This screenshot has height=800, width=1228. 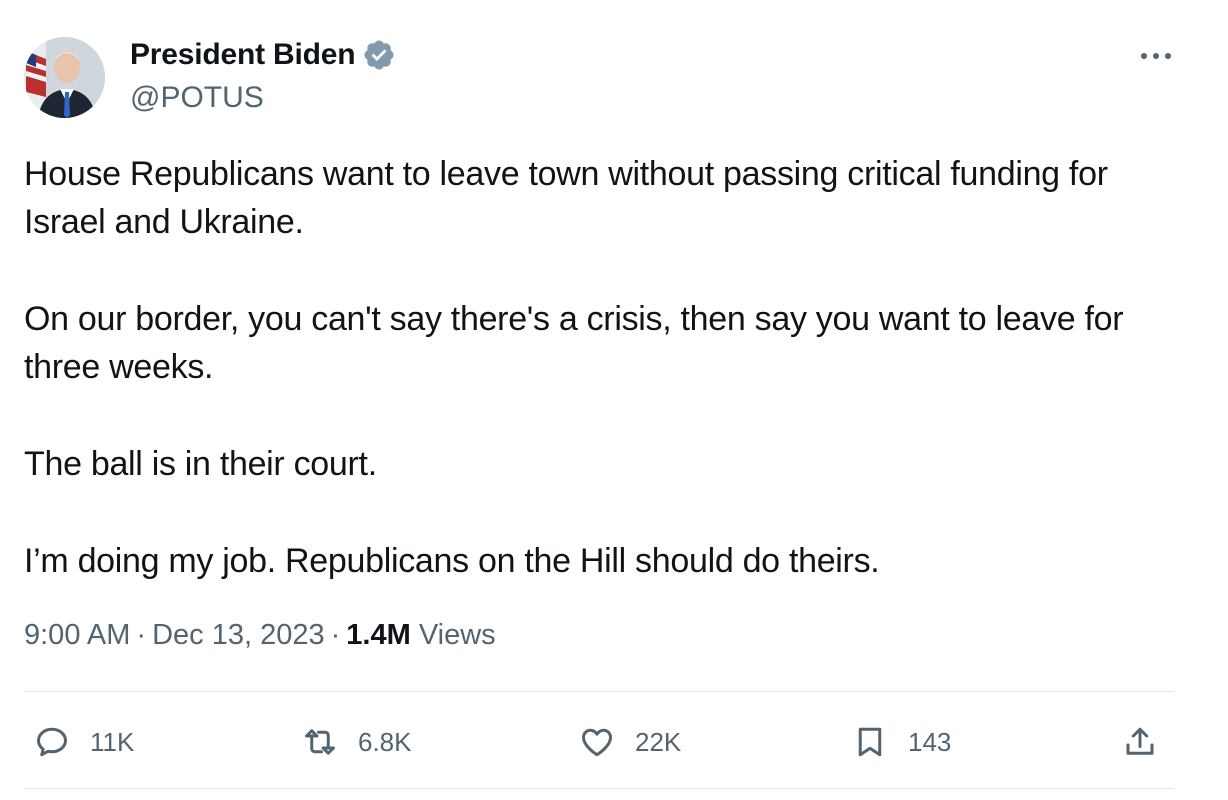 What do you see at coordinates (52, 742) in the screenshot?
I see `reply-icon` at bounding box center [52, 742].